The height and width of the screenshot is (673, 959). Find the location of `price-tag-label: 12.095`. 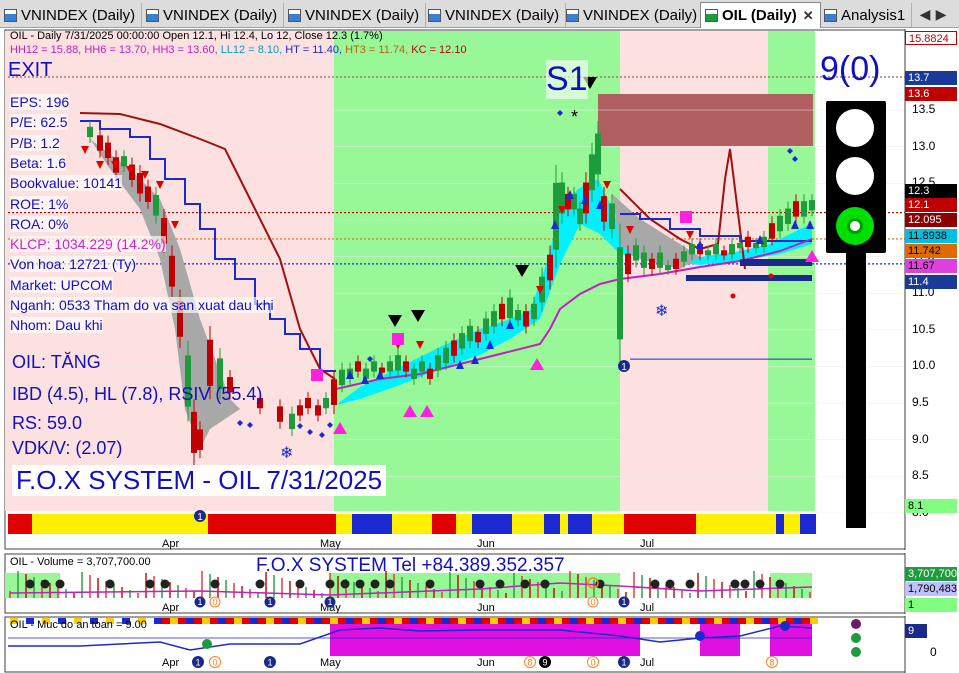

price-tag-label: 12.095 is located at coordinates (931, 220).